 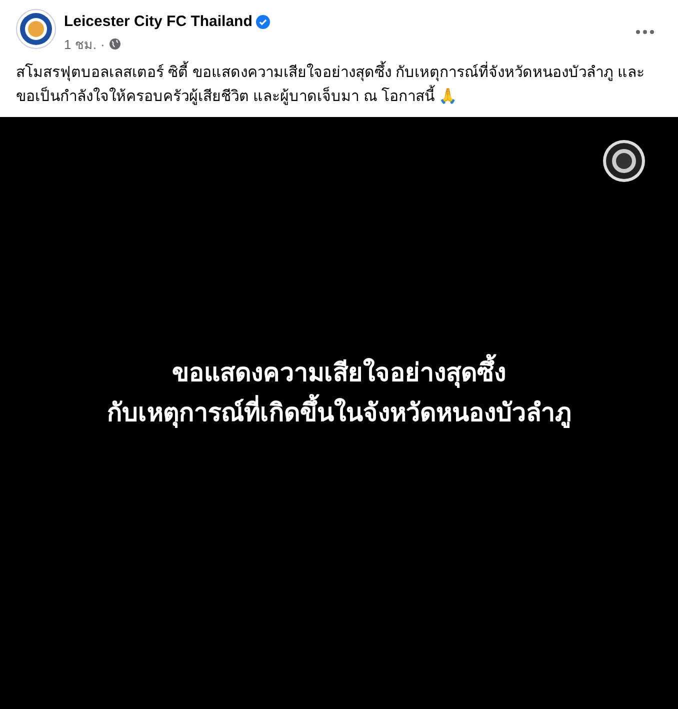 What do you see at coordinates (339, 413) in the screenshot?
I see `image-caption: กับเหตุการณ์ที่เกิดขึ้นในจังหวัดหนองบัวลำภู` at bounding box center [339, 413].